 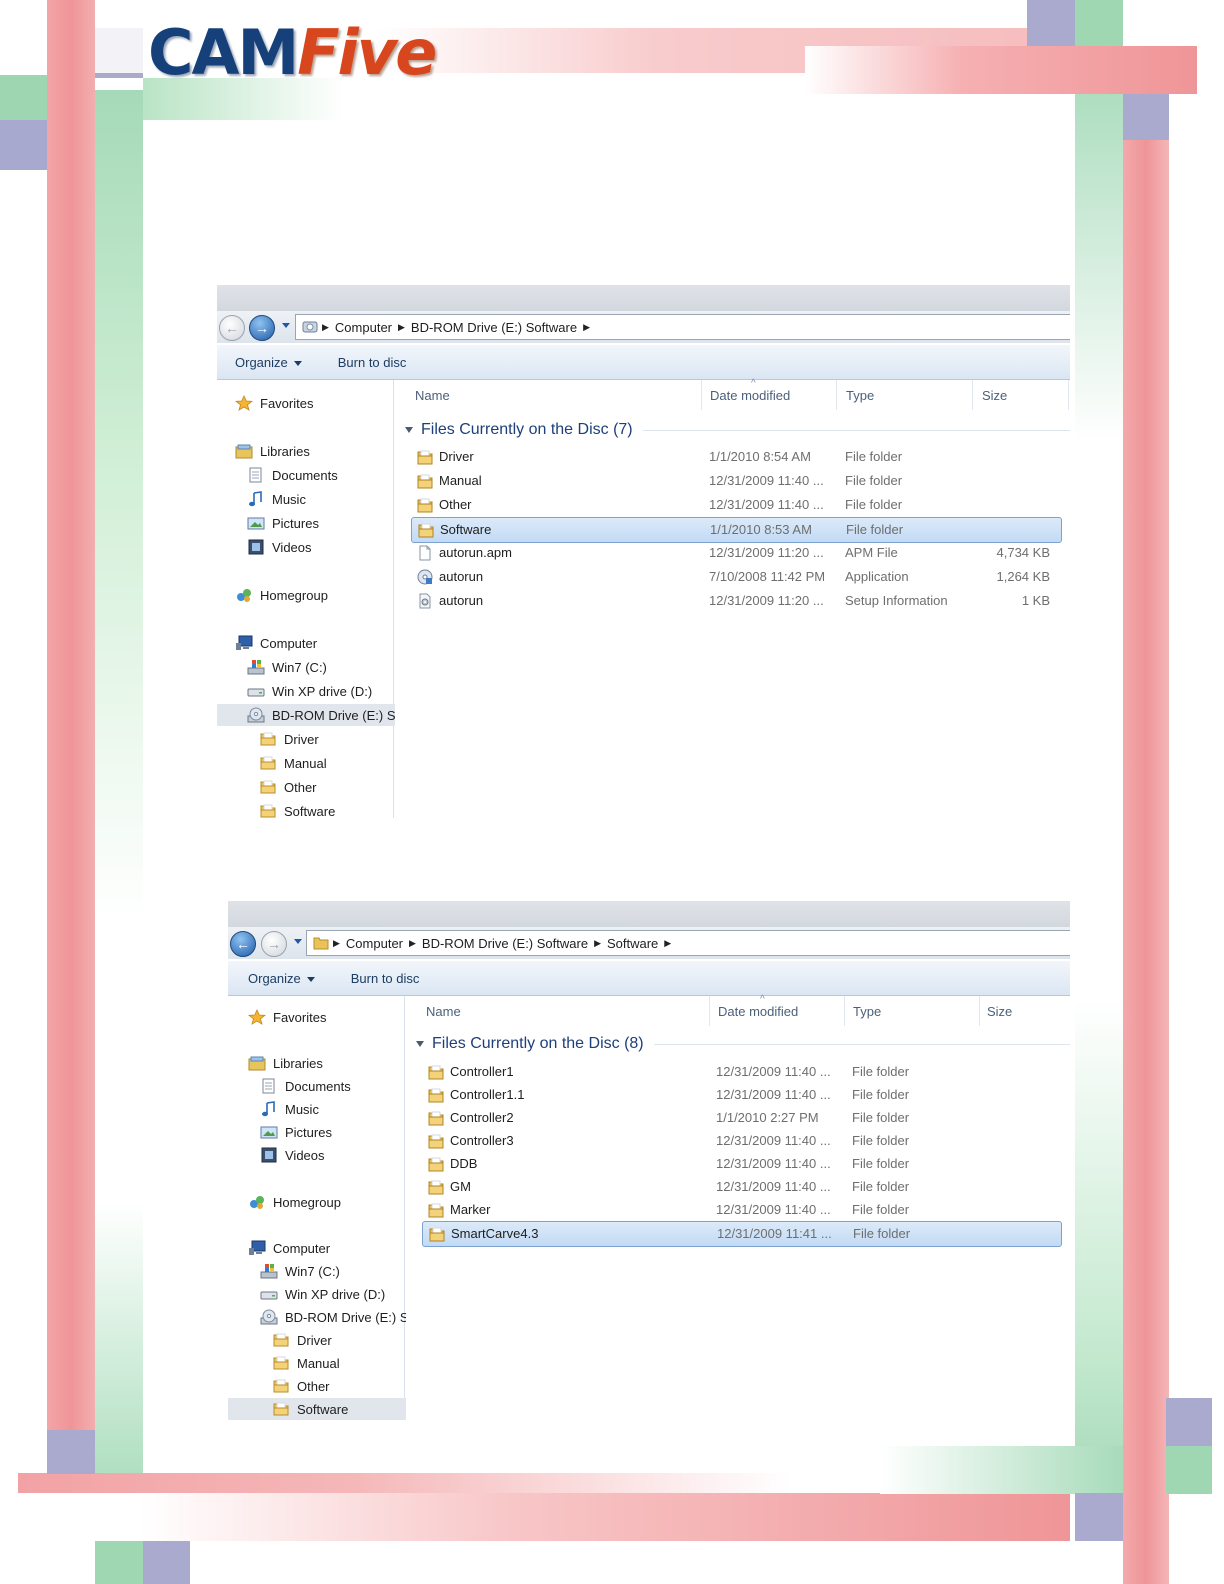 I want to click on frame-bottom-right-green, so click(x=1189, y=1470).